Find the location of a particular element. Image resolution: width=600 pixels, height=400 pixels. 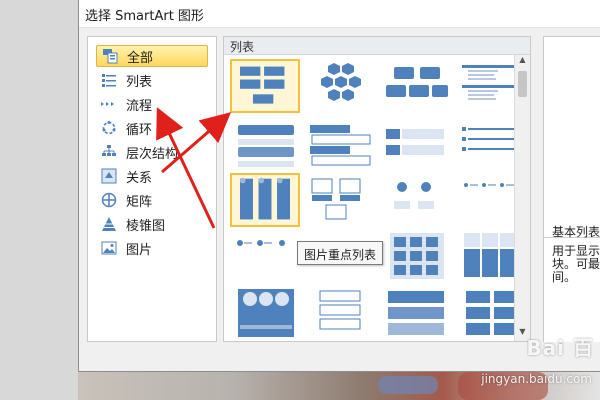

category-label: 全部 is located at coordinates (140, 58).